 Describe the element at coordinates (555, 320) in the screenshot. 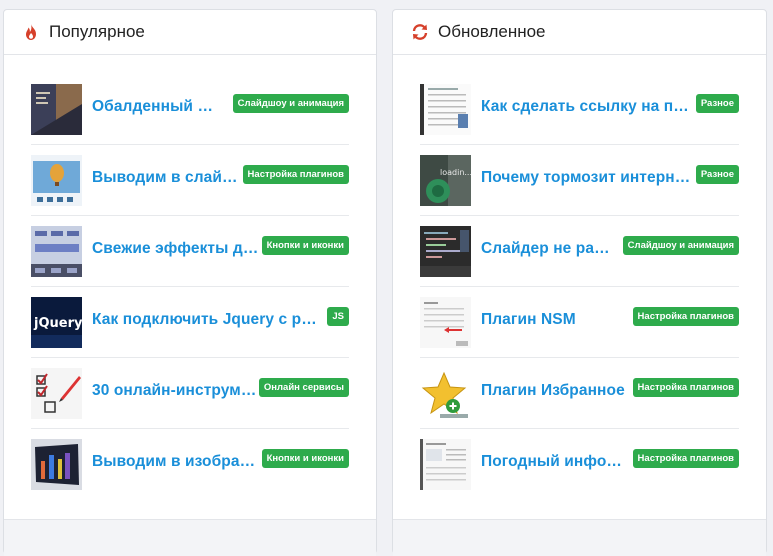

I see `item-title: Плагин NSM` at that location.